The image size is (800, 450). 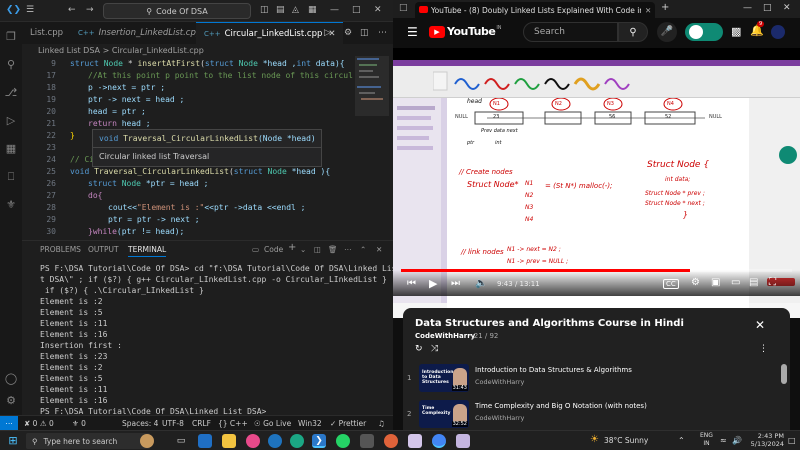 I want to click on account-icon: ◯, so click(x=11, y=379).